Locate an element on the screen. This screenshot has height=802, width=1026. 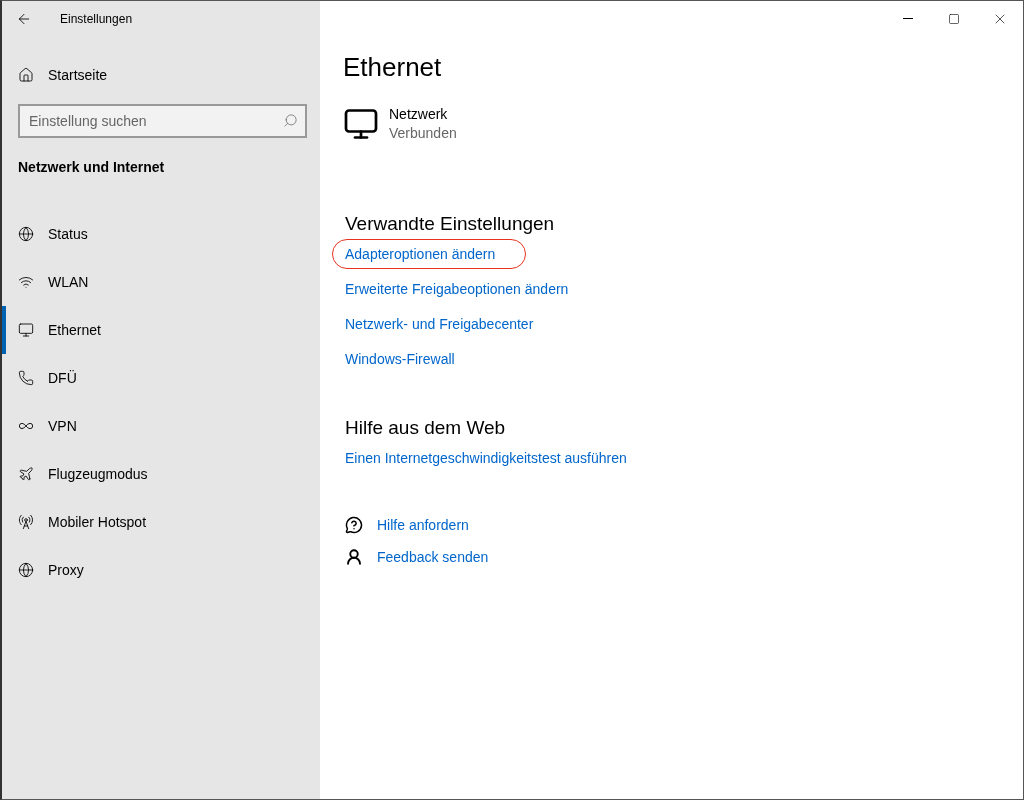
web-help-link: Einen Internetgeschwindigkeitstest ausführen is located at coordinates (486, 458).